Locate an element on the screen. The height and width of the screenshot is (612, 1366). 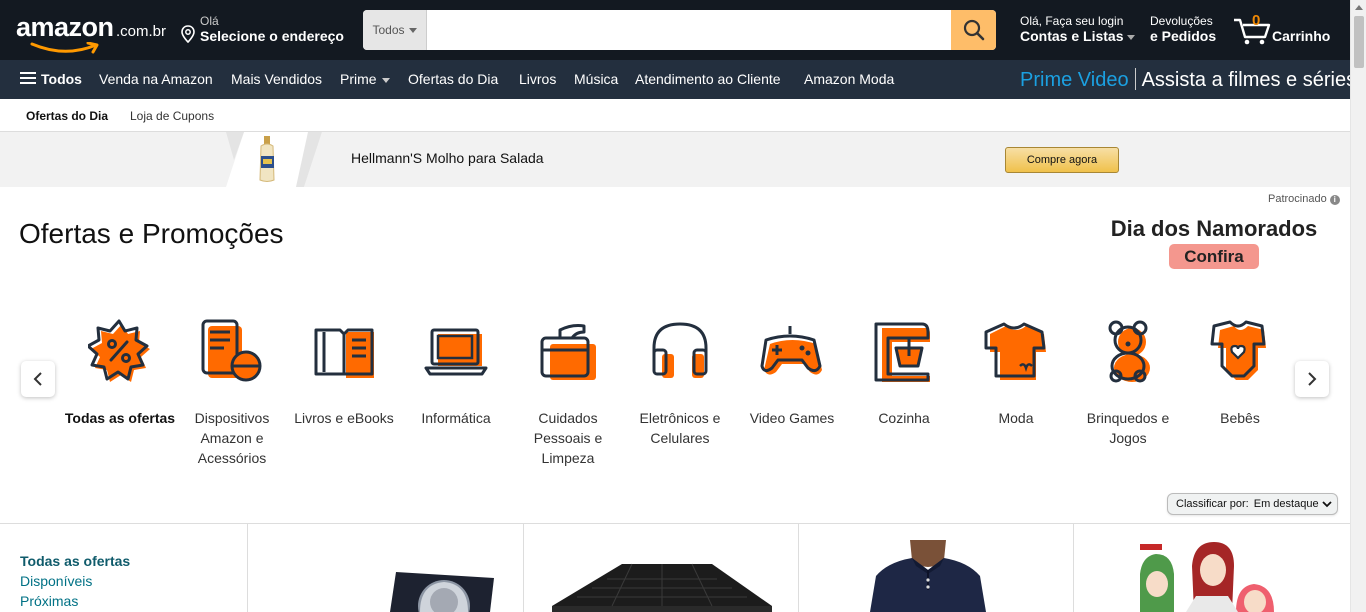
deals-tabs: Ofertas do Dia Loja de Cupons is located at coordinates (675, 115).